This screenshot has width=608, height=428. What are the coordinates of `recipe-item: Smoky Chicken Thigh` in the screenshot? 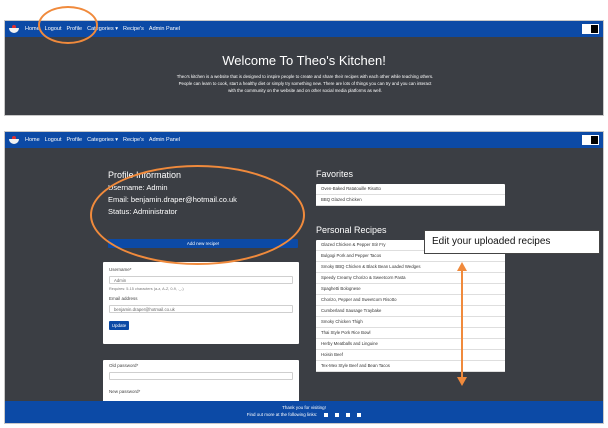 It's located at (410, 322).